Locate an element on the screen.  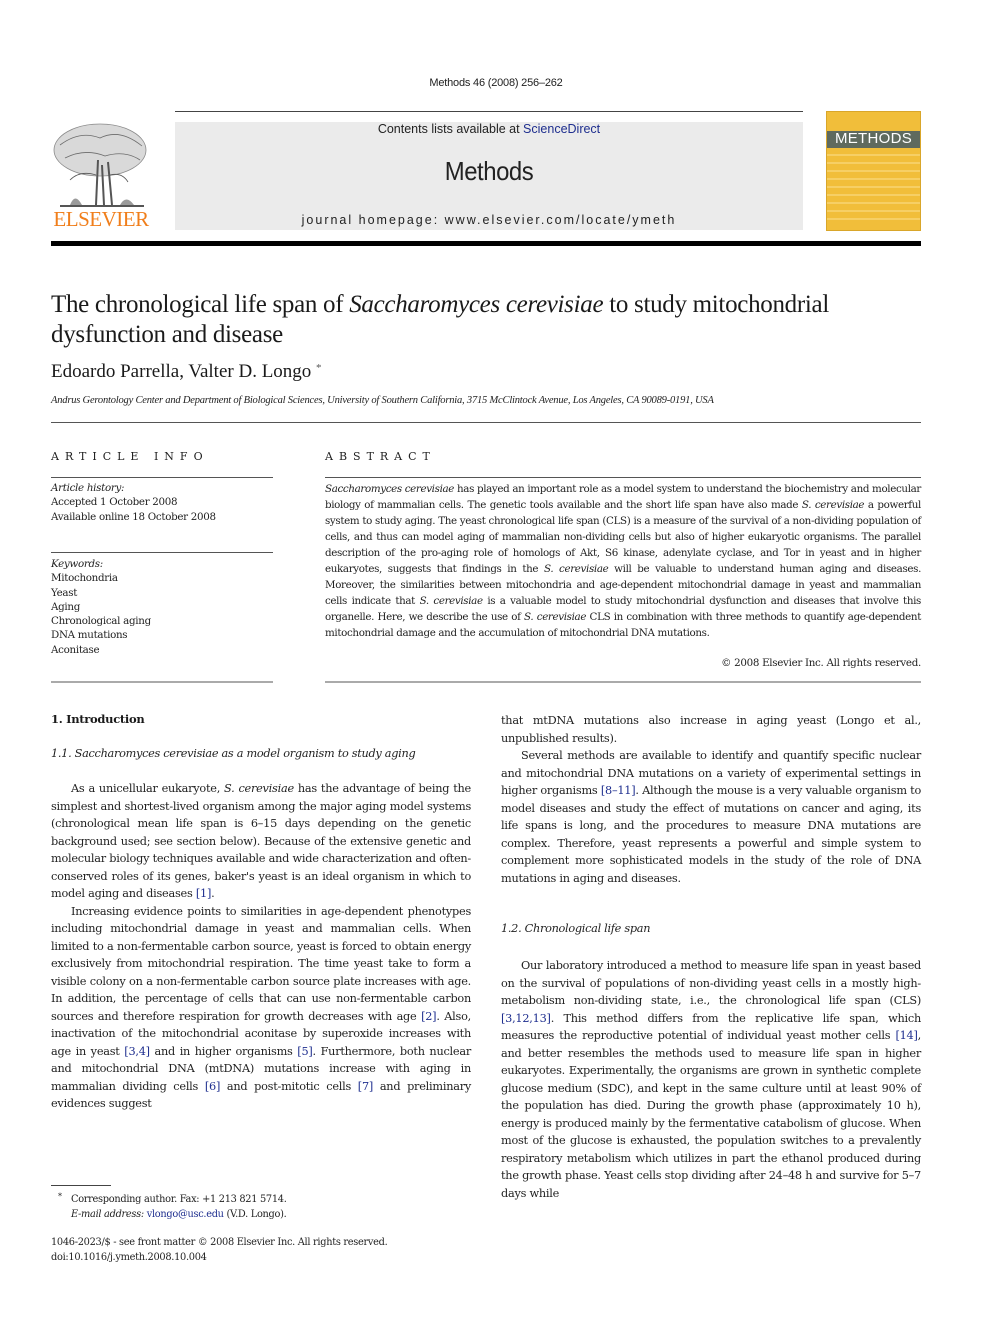
keyword: Chronological aging is located at coordinates (101, 621).